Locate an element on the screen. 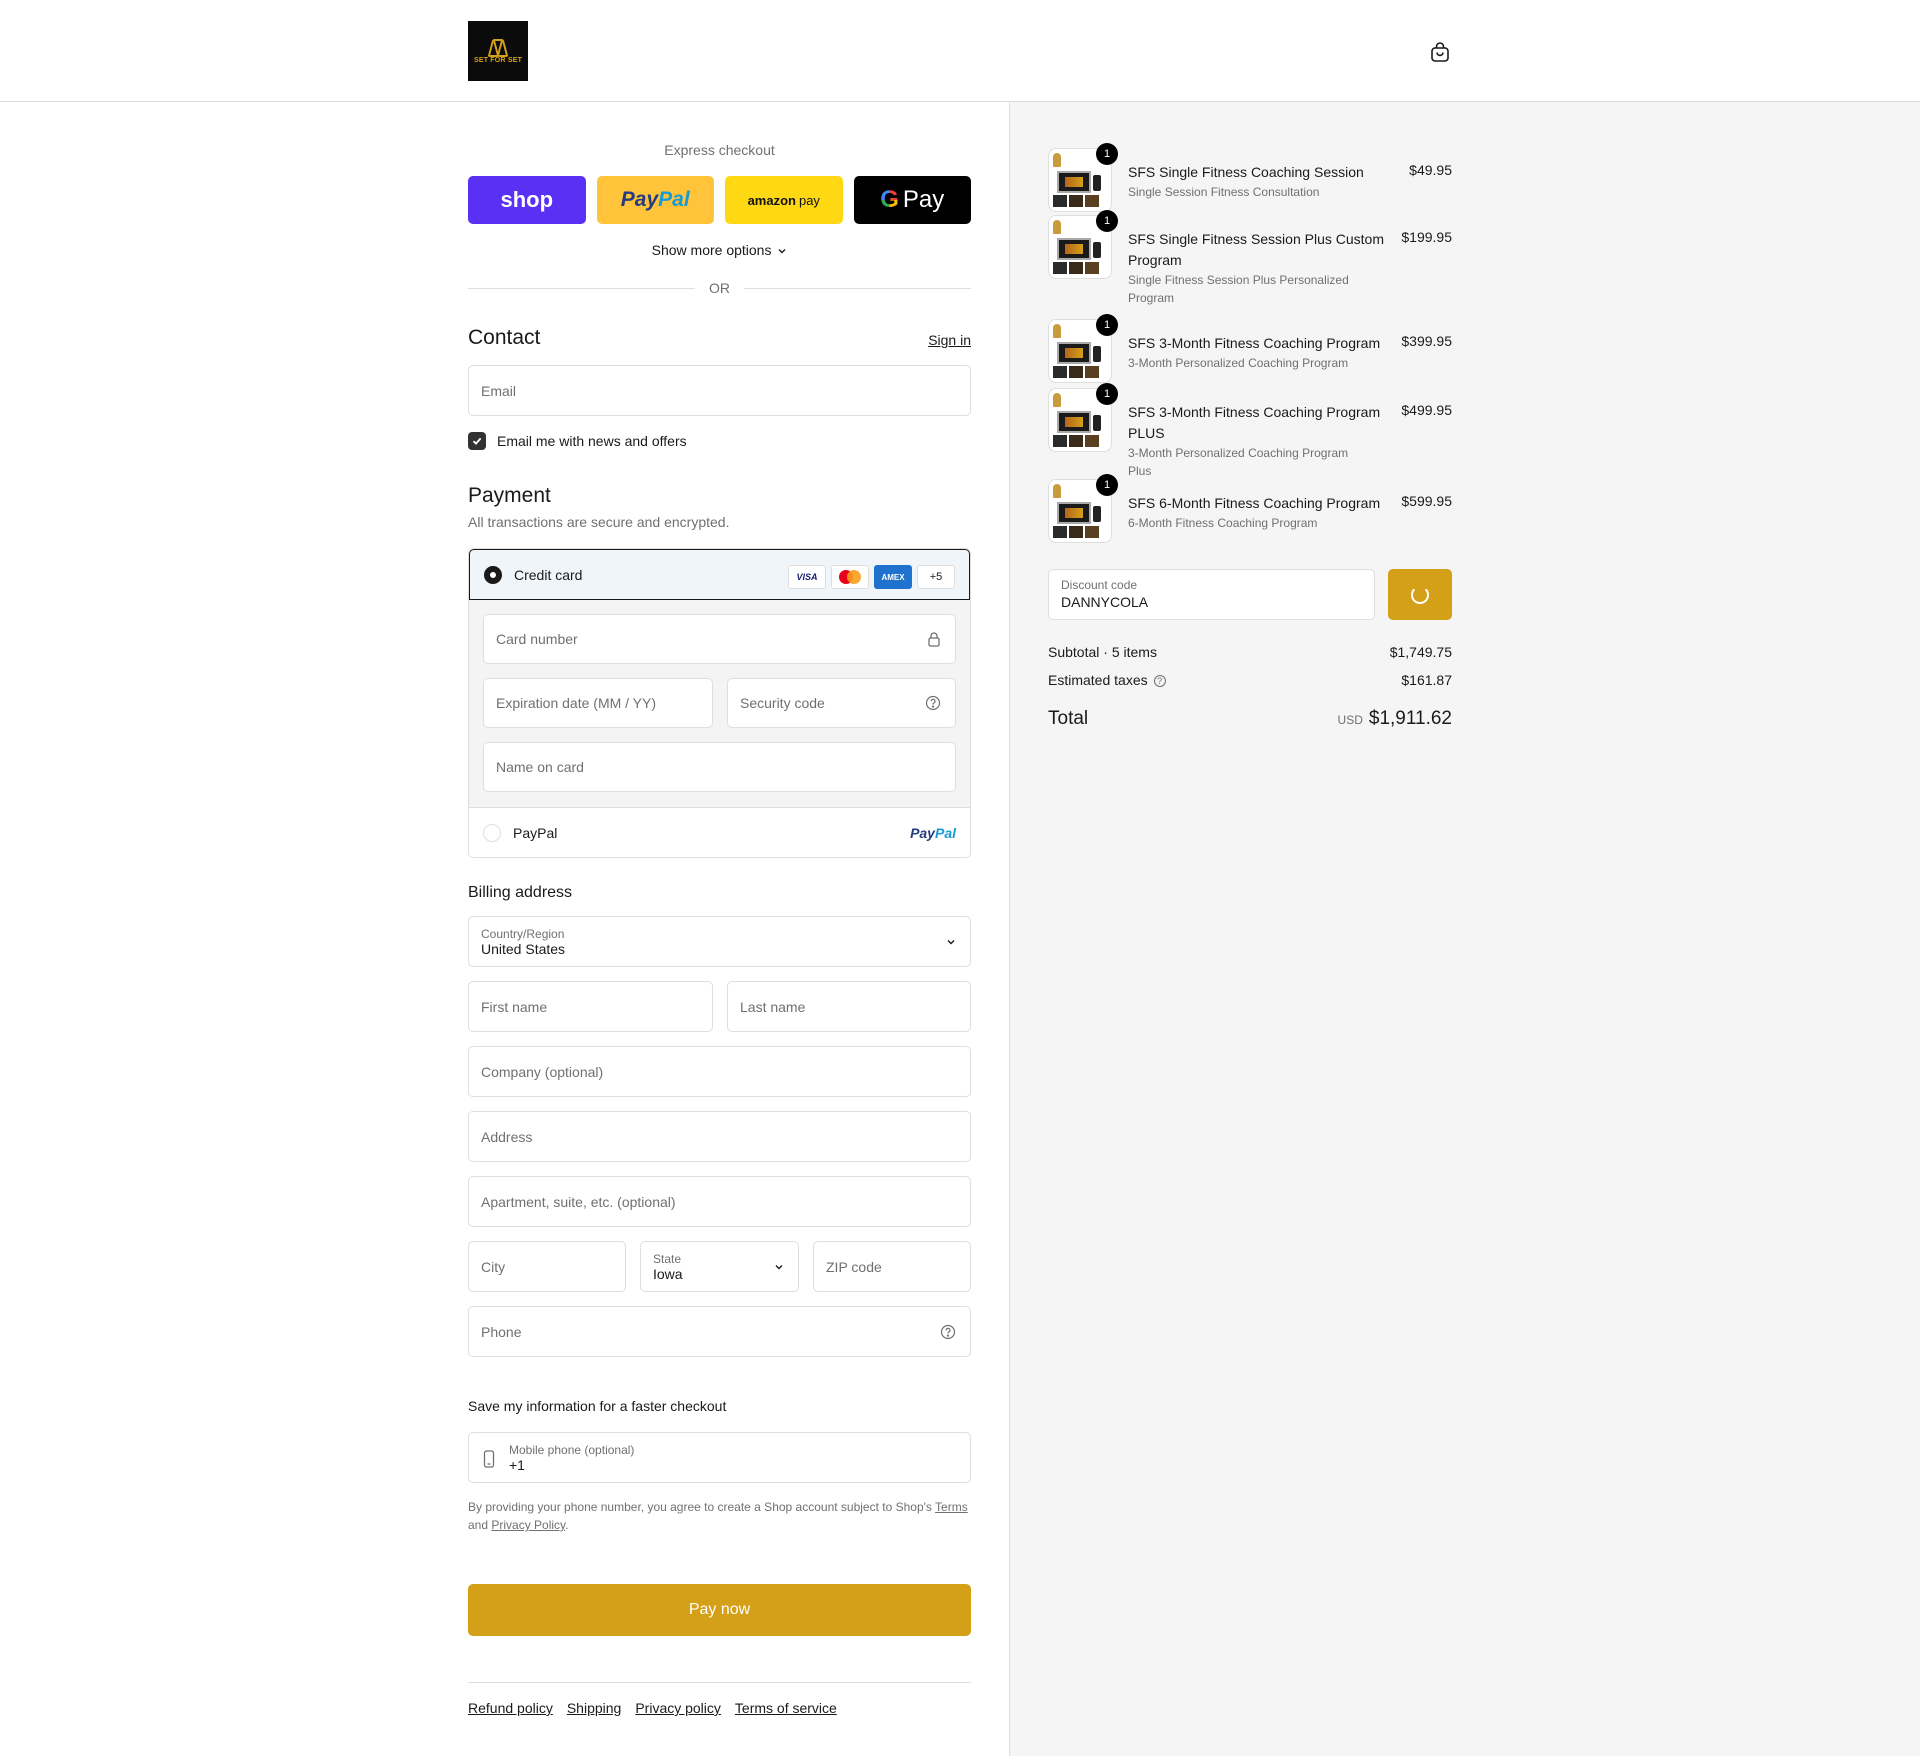 This screenshot has height=1756, width=1920. shopping-bag-icon is located at coordinates (1440, 52).